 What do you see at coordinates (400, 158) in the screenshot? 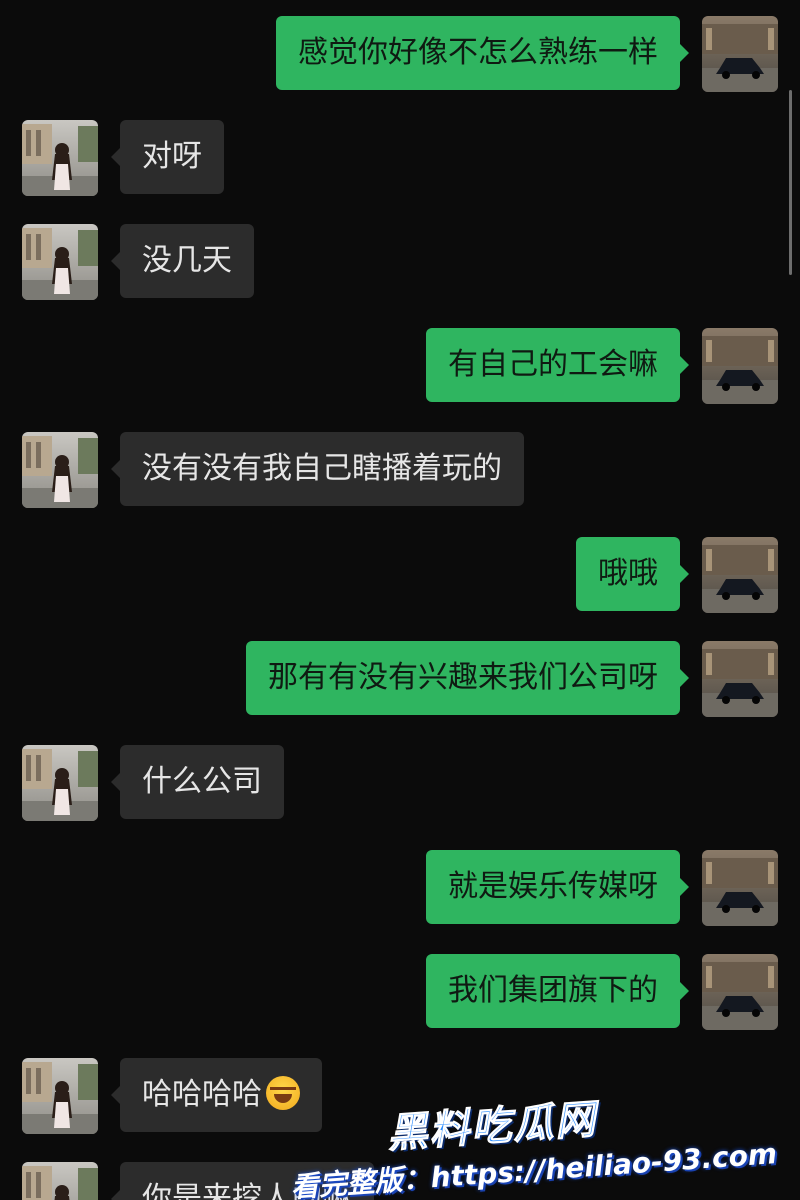
I see `message-row: 对呀` at bounding box center [400, 158].